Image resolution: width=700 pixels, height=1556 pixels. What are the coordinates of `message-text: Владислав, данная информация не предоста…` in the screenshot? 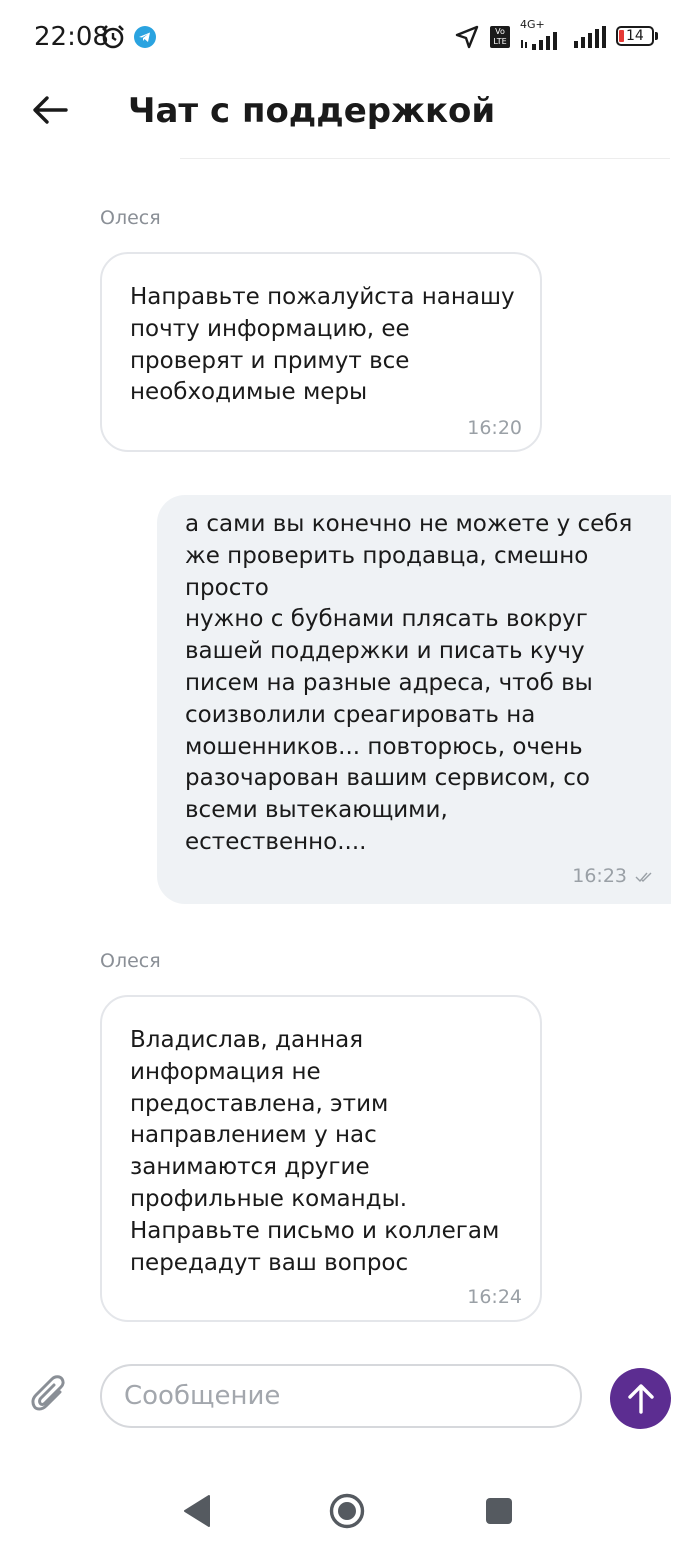 It's located at (315, 1151).